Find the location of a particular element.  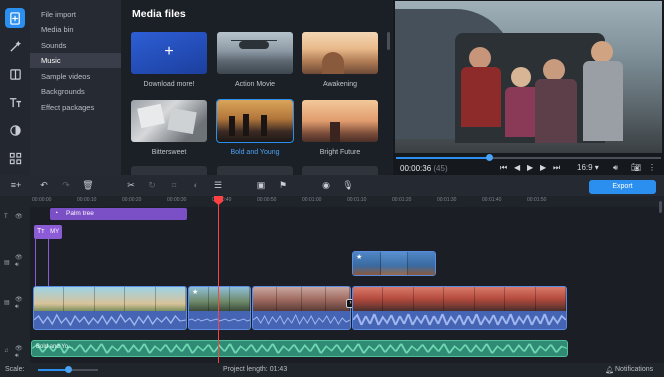

magic-wand-icon is located at coordinates (15, 46).